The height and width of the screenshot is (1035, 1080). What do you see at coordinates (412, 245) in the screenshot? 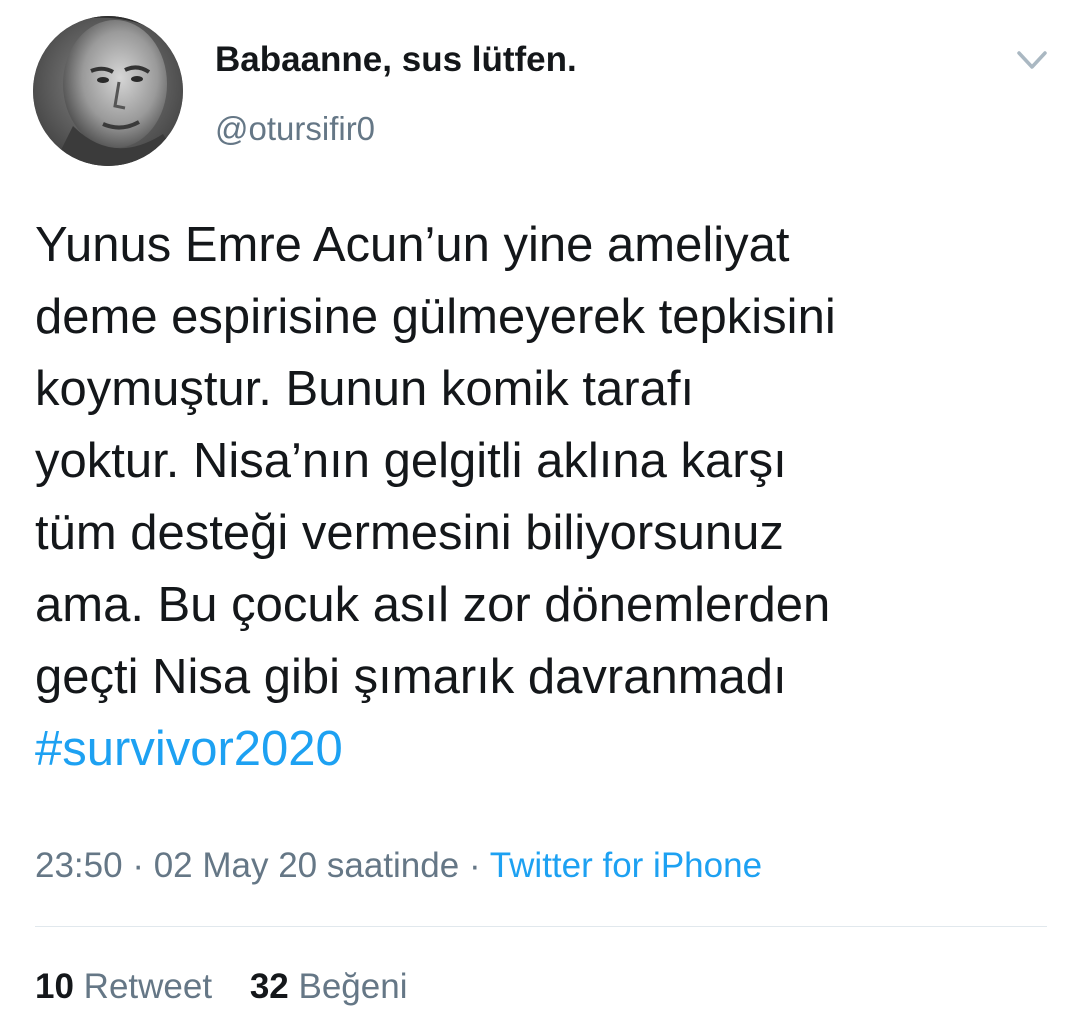
I see `tweet-text-line: Yunus Emre Acun’un yine ameliyat` at bounding box center [412, 245].